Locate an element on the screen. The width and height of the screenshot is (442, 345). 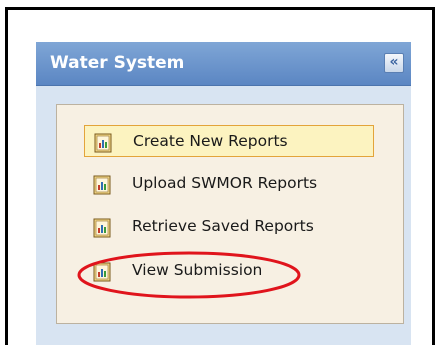
menu-item-create-new-reports: Create New Reports is located at coordinates (229, 141).